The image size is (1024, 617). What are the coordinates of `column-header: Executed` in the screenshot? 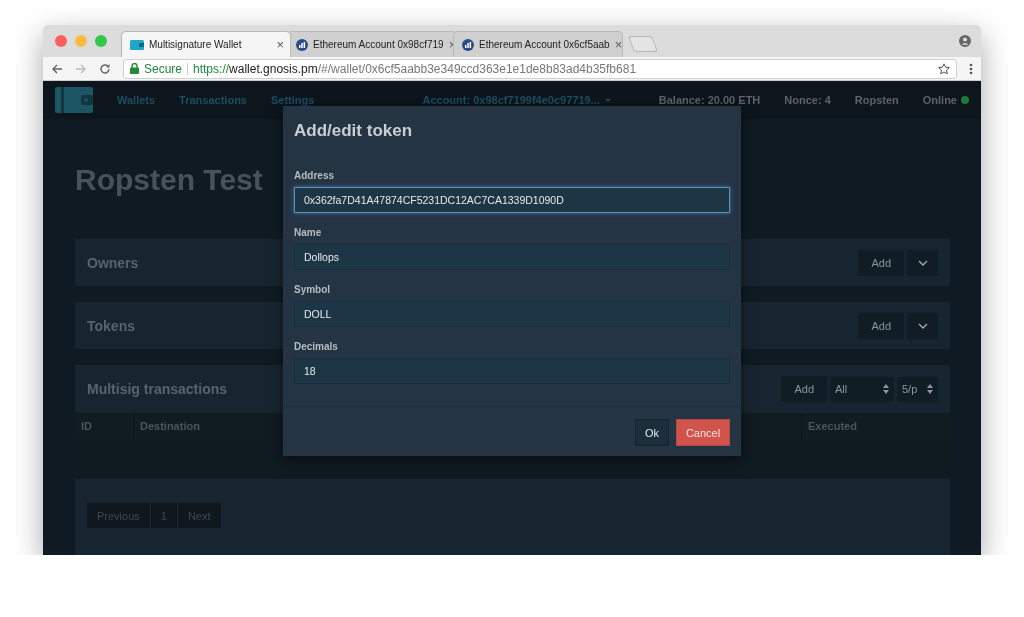 It's located at (832, 426).